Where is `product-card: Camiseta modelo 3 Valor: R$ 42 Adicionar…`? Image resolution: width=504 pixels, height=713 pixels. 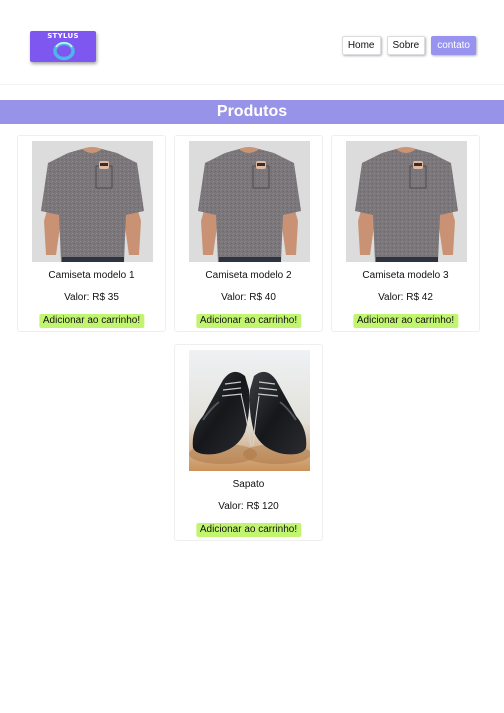 product-card: Camiseta modelo 3 Valor: R$ 42 Adicionar… is located at coordinates (405, 233).